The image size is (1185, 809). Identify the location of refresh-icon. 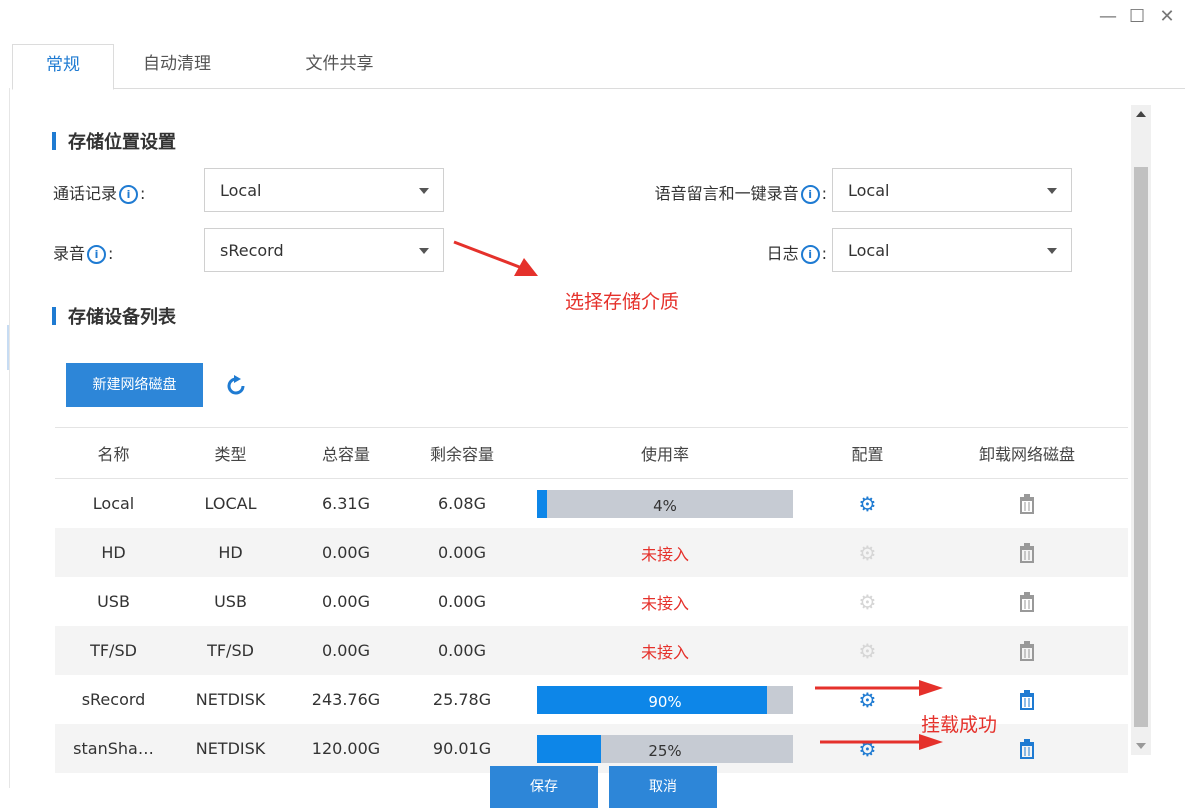
(236, 386).